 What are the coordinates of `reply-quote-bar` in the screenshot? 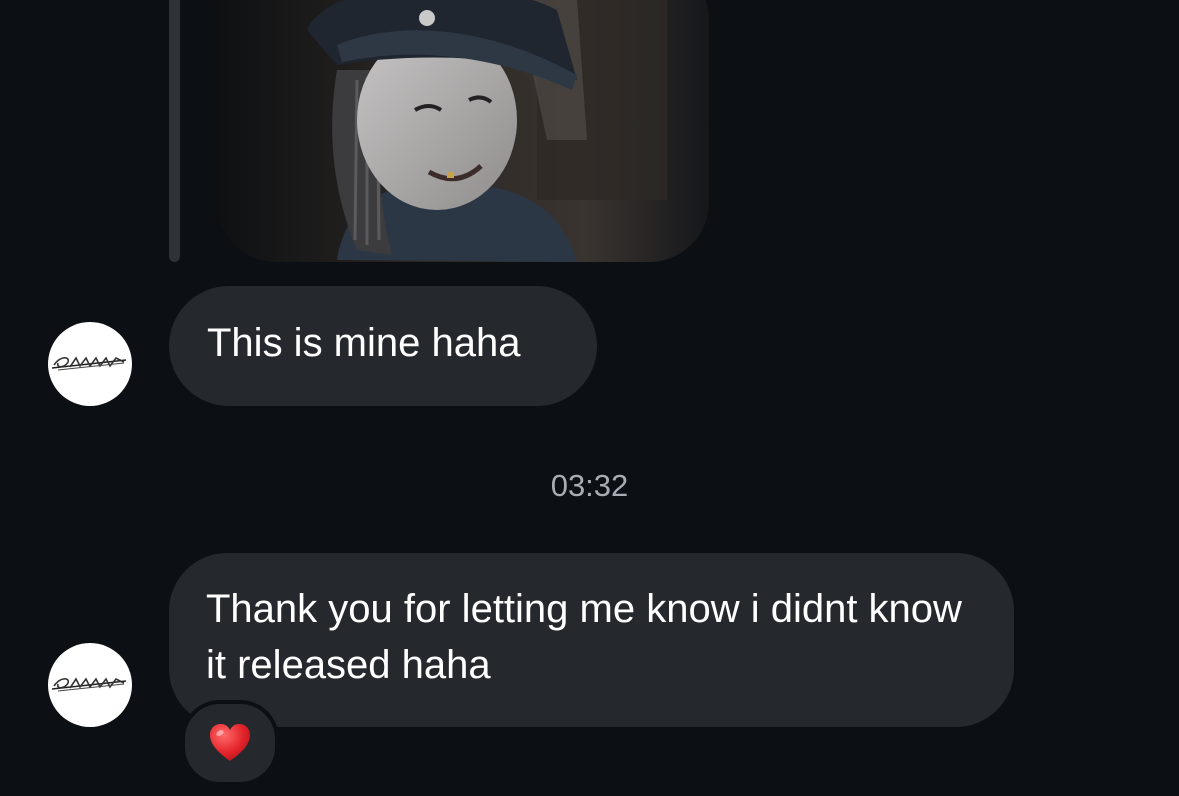 It's located at (174, 131).